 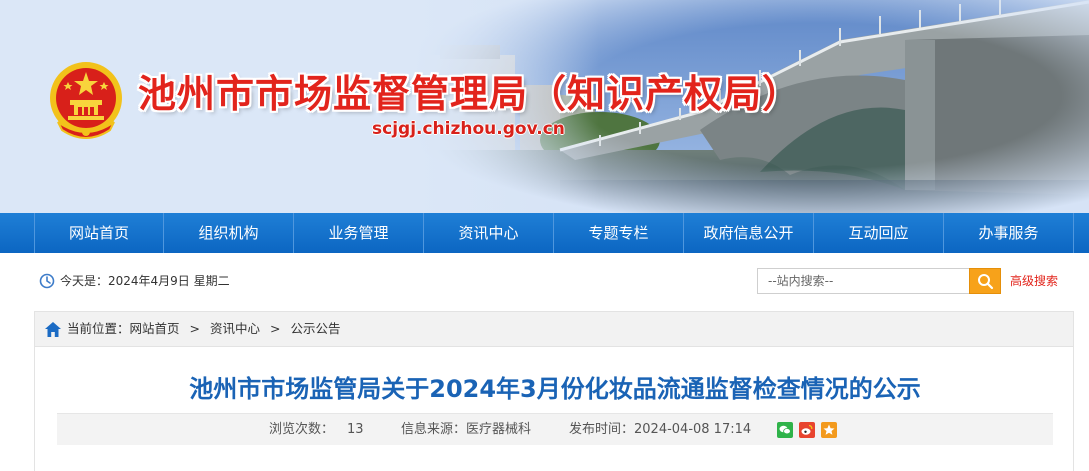 I want to click on nav-item-organization: 组织机构, so click(x=229, y=233).